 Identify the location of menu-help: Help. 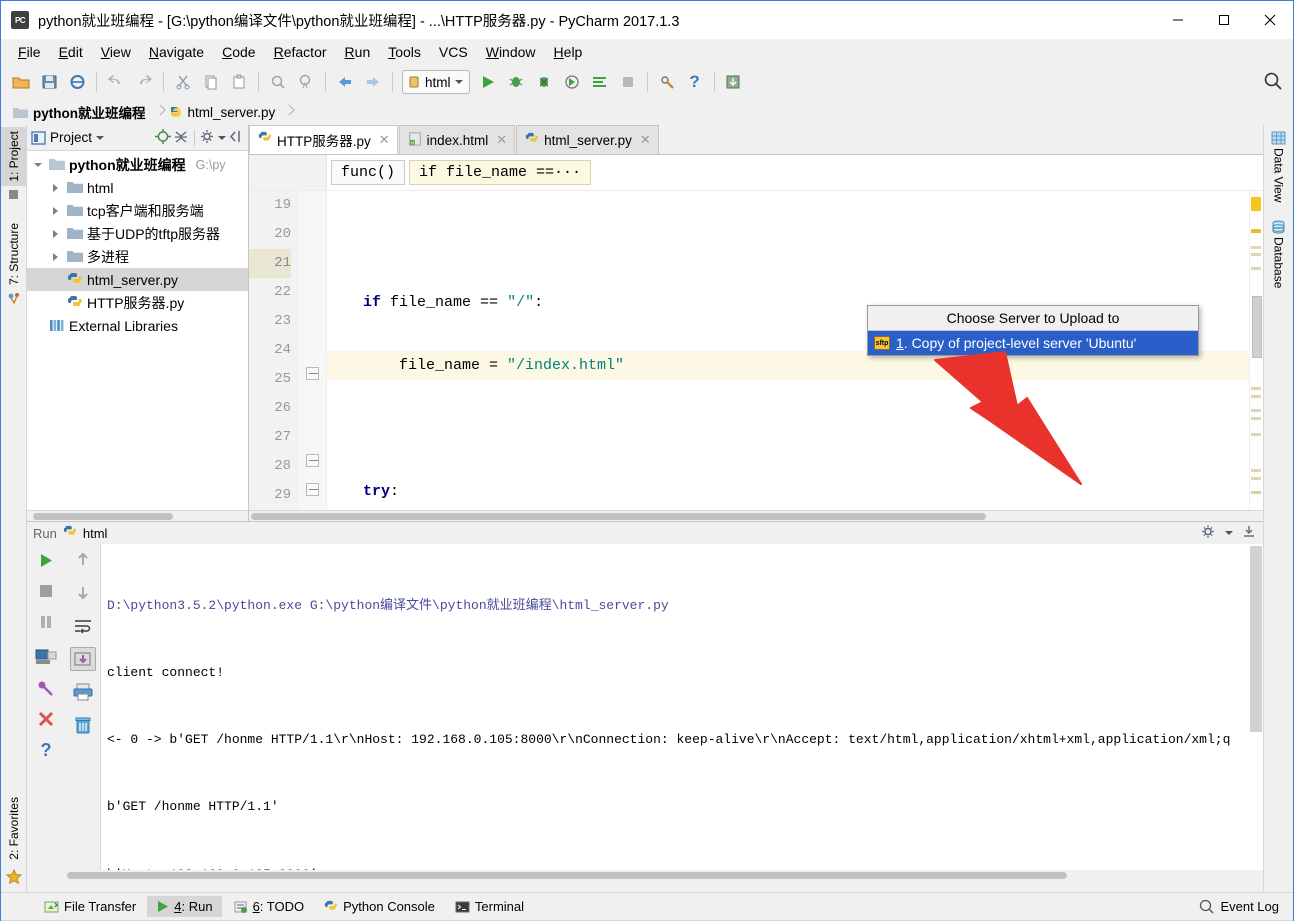
(568, 52).